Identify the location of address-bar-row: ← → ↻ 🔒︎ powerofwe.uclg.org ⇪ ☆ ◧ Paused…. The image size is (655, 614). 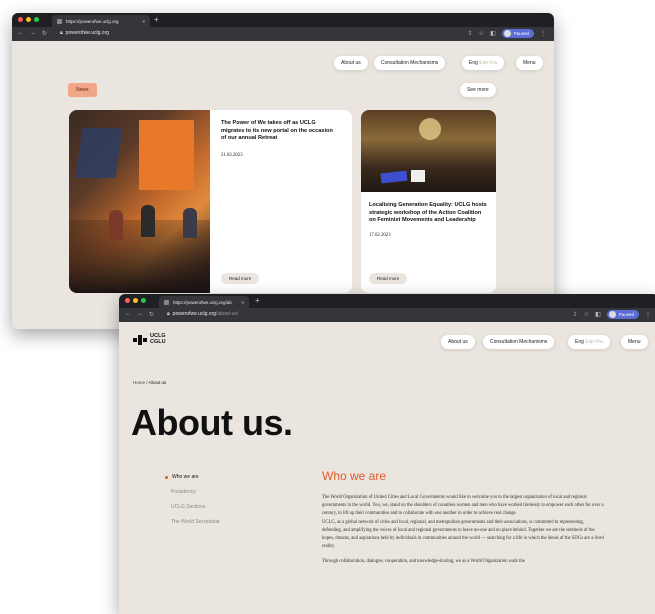
(283, 34).